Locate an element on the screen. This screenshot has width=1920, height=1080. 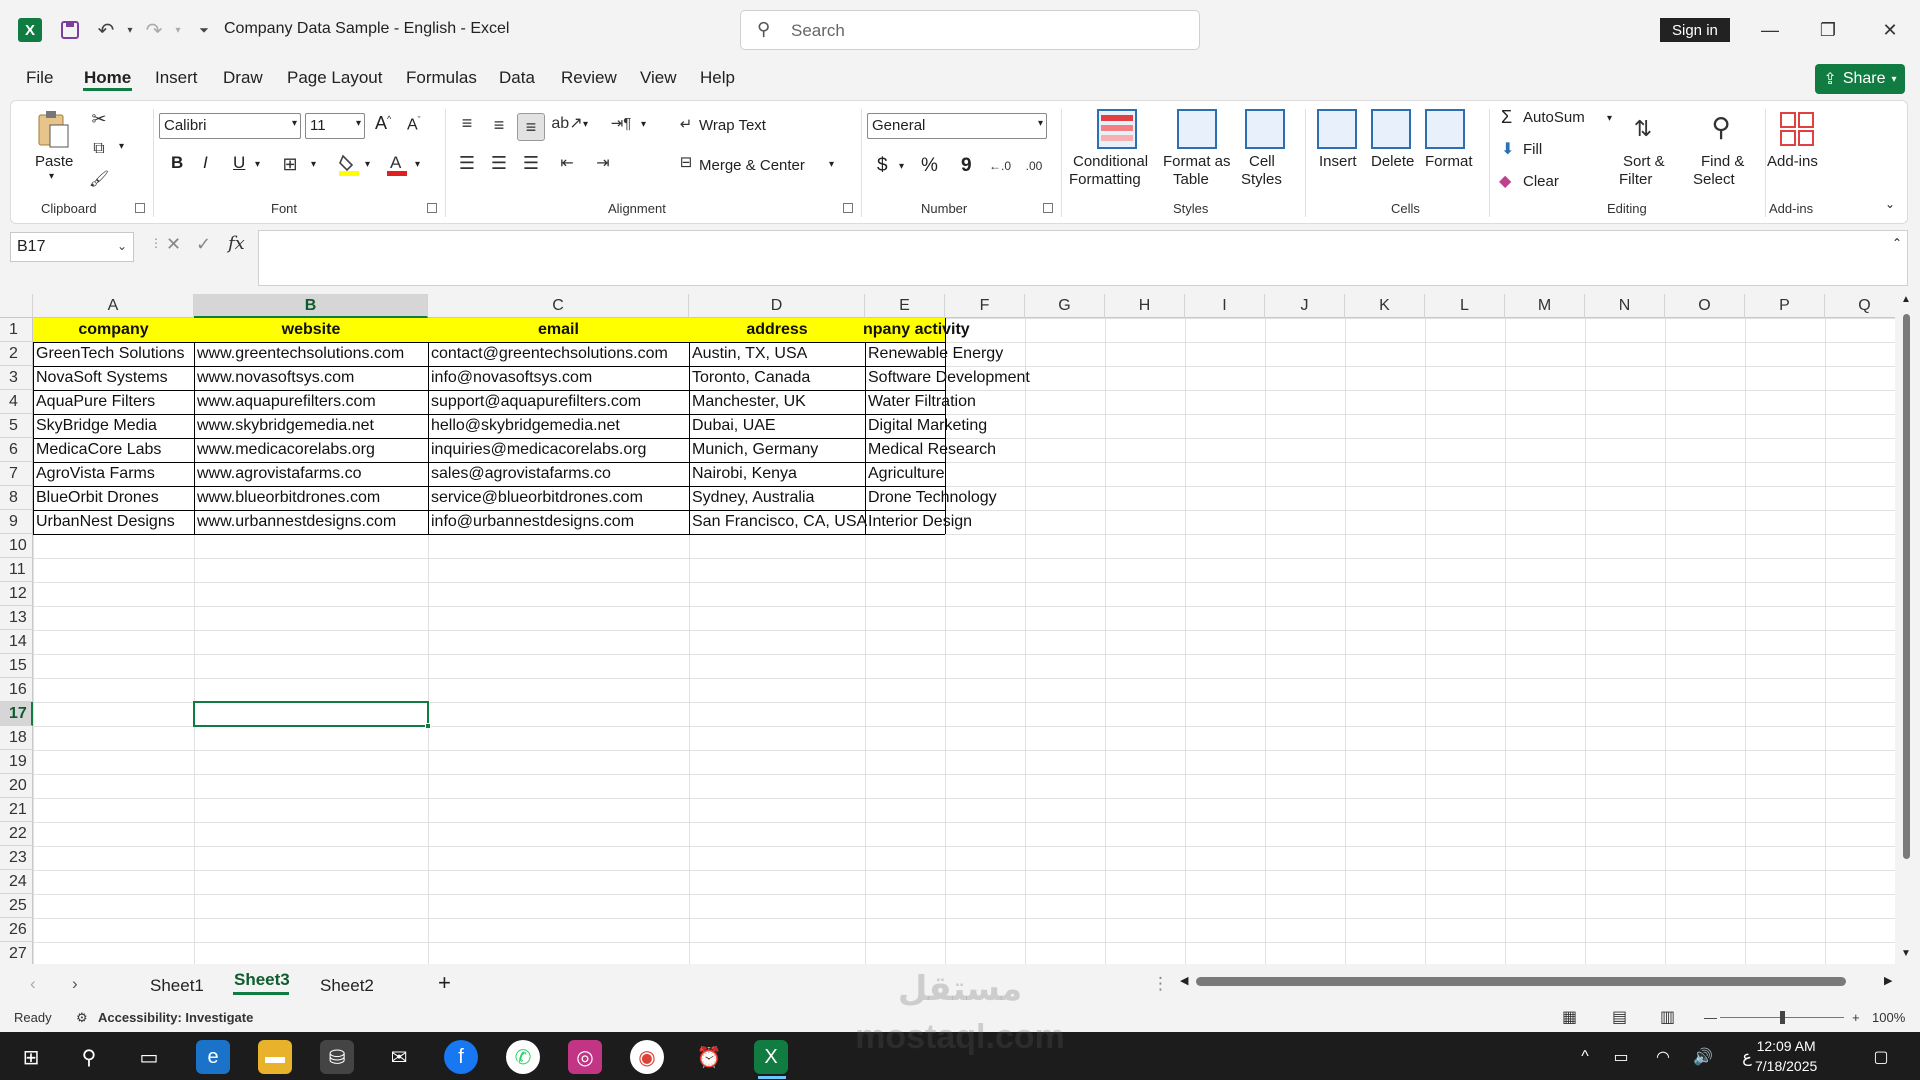
add-ins-button: Add-ins is located at coordinates (1792, 161).